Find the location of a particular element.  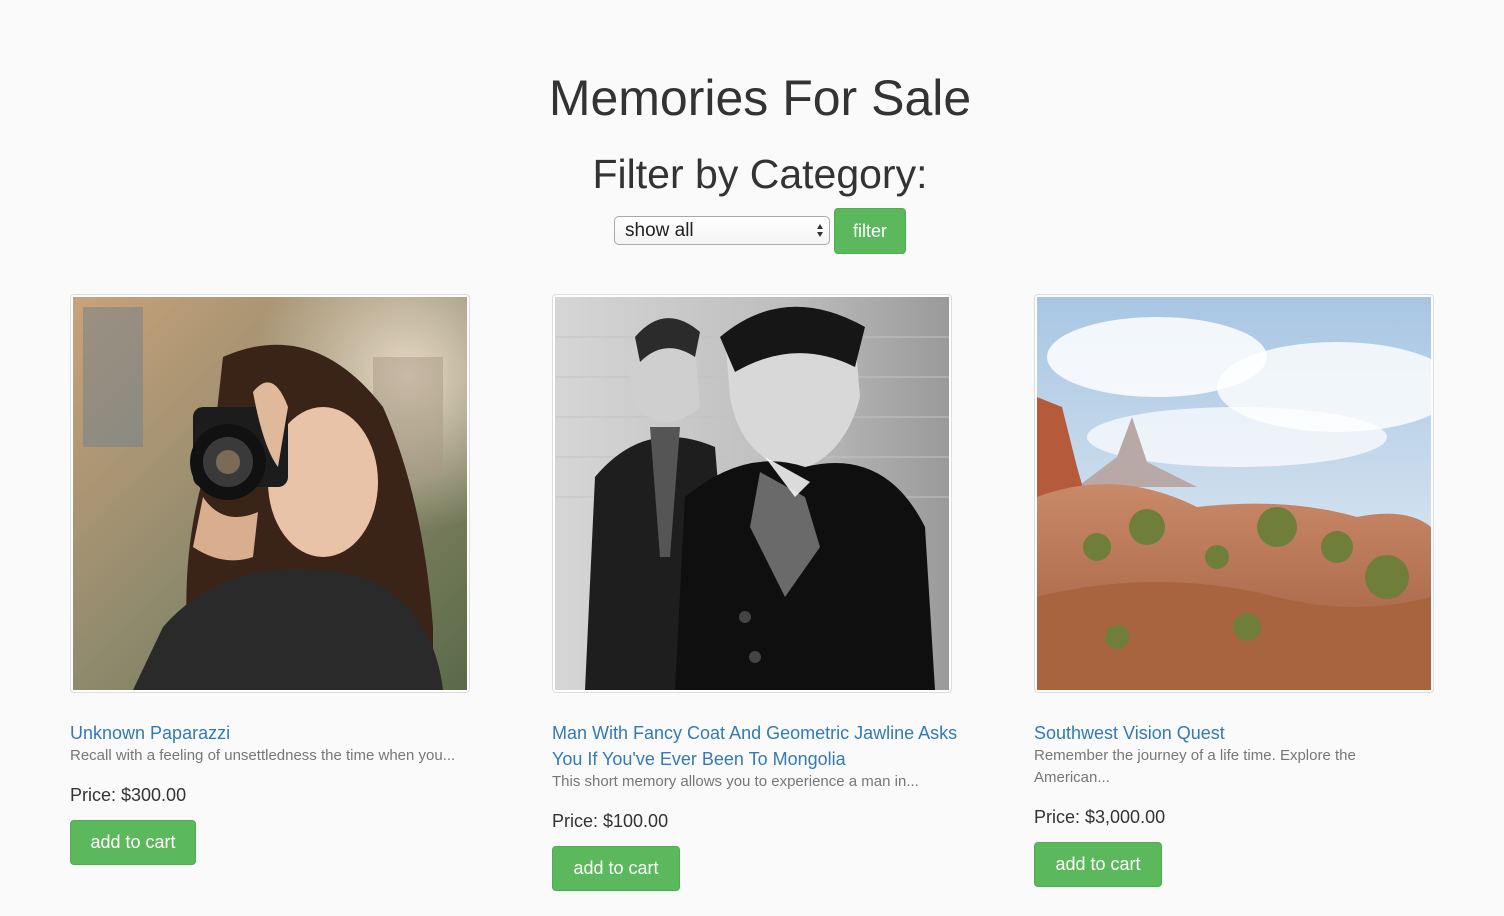

category-select: show all is located at coordinates (722, 230).